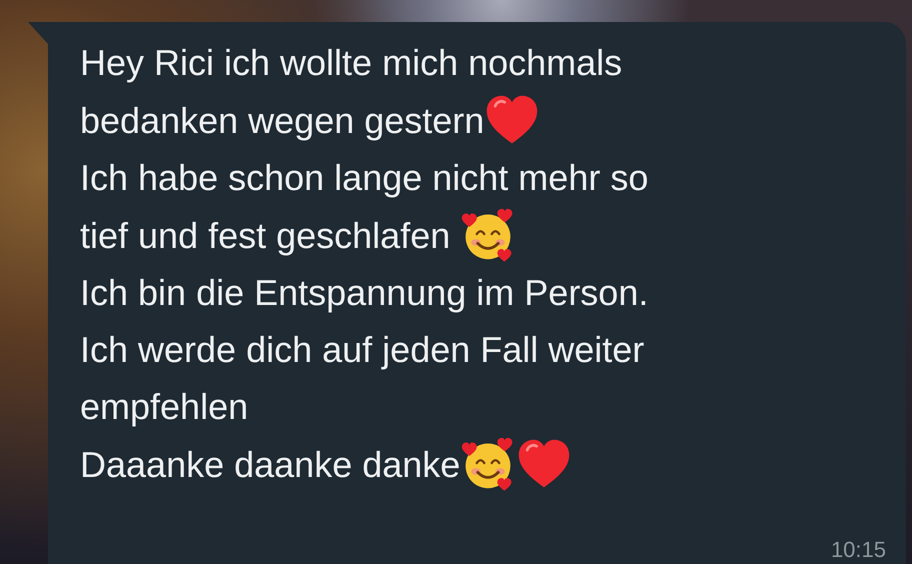 This screenshot has height=564, width=912. I want to click on message-text: Hey Rici ich wollte mich nochmals, so click(351, 63).